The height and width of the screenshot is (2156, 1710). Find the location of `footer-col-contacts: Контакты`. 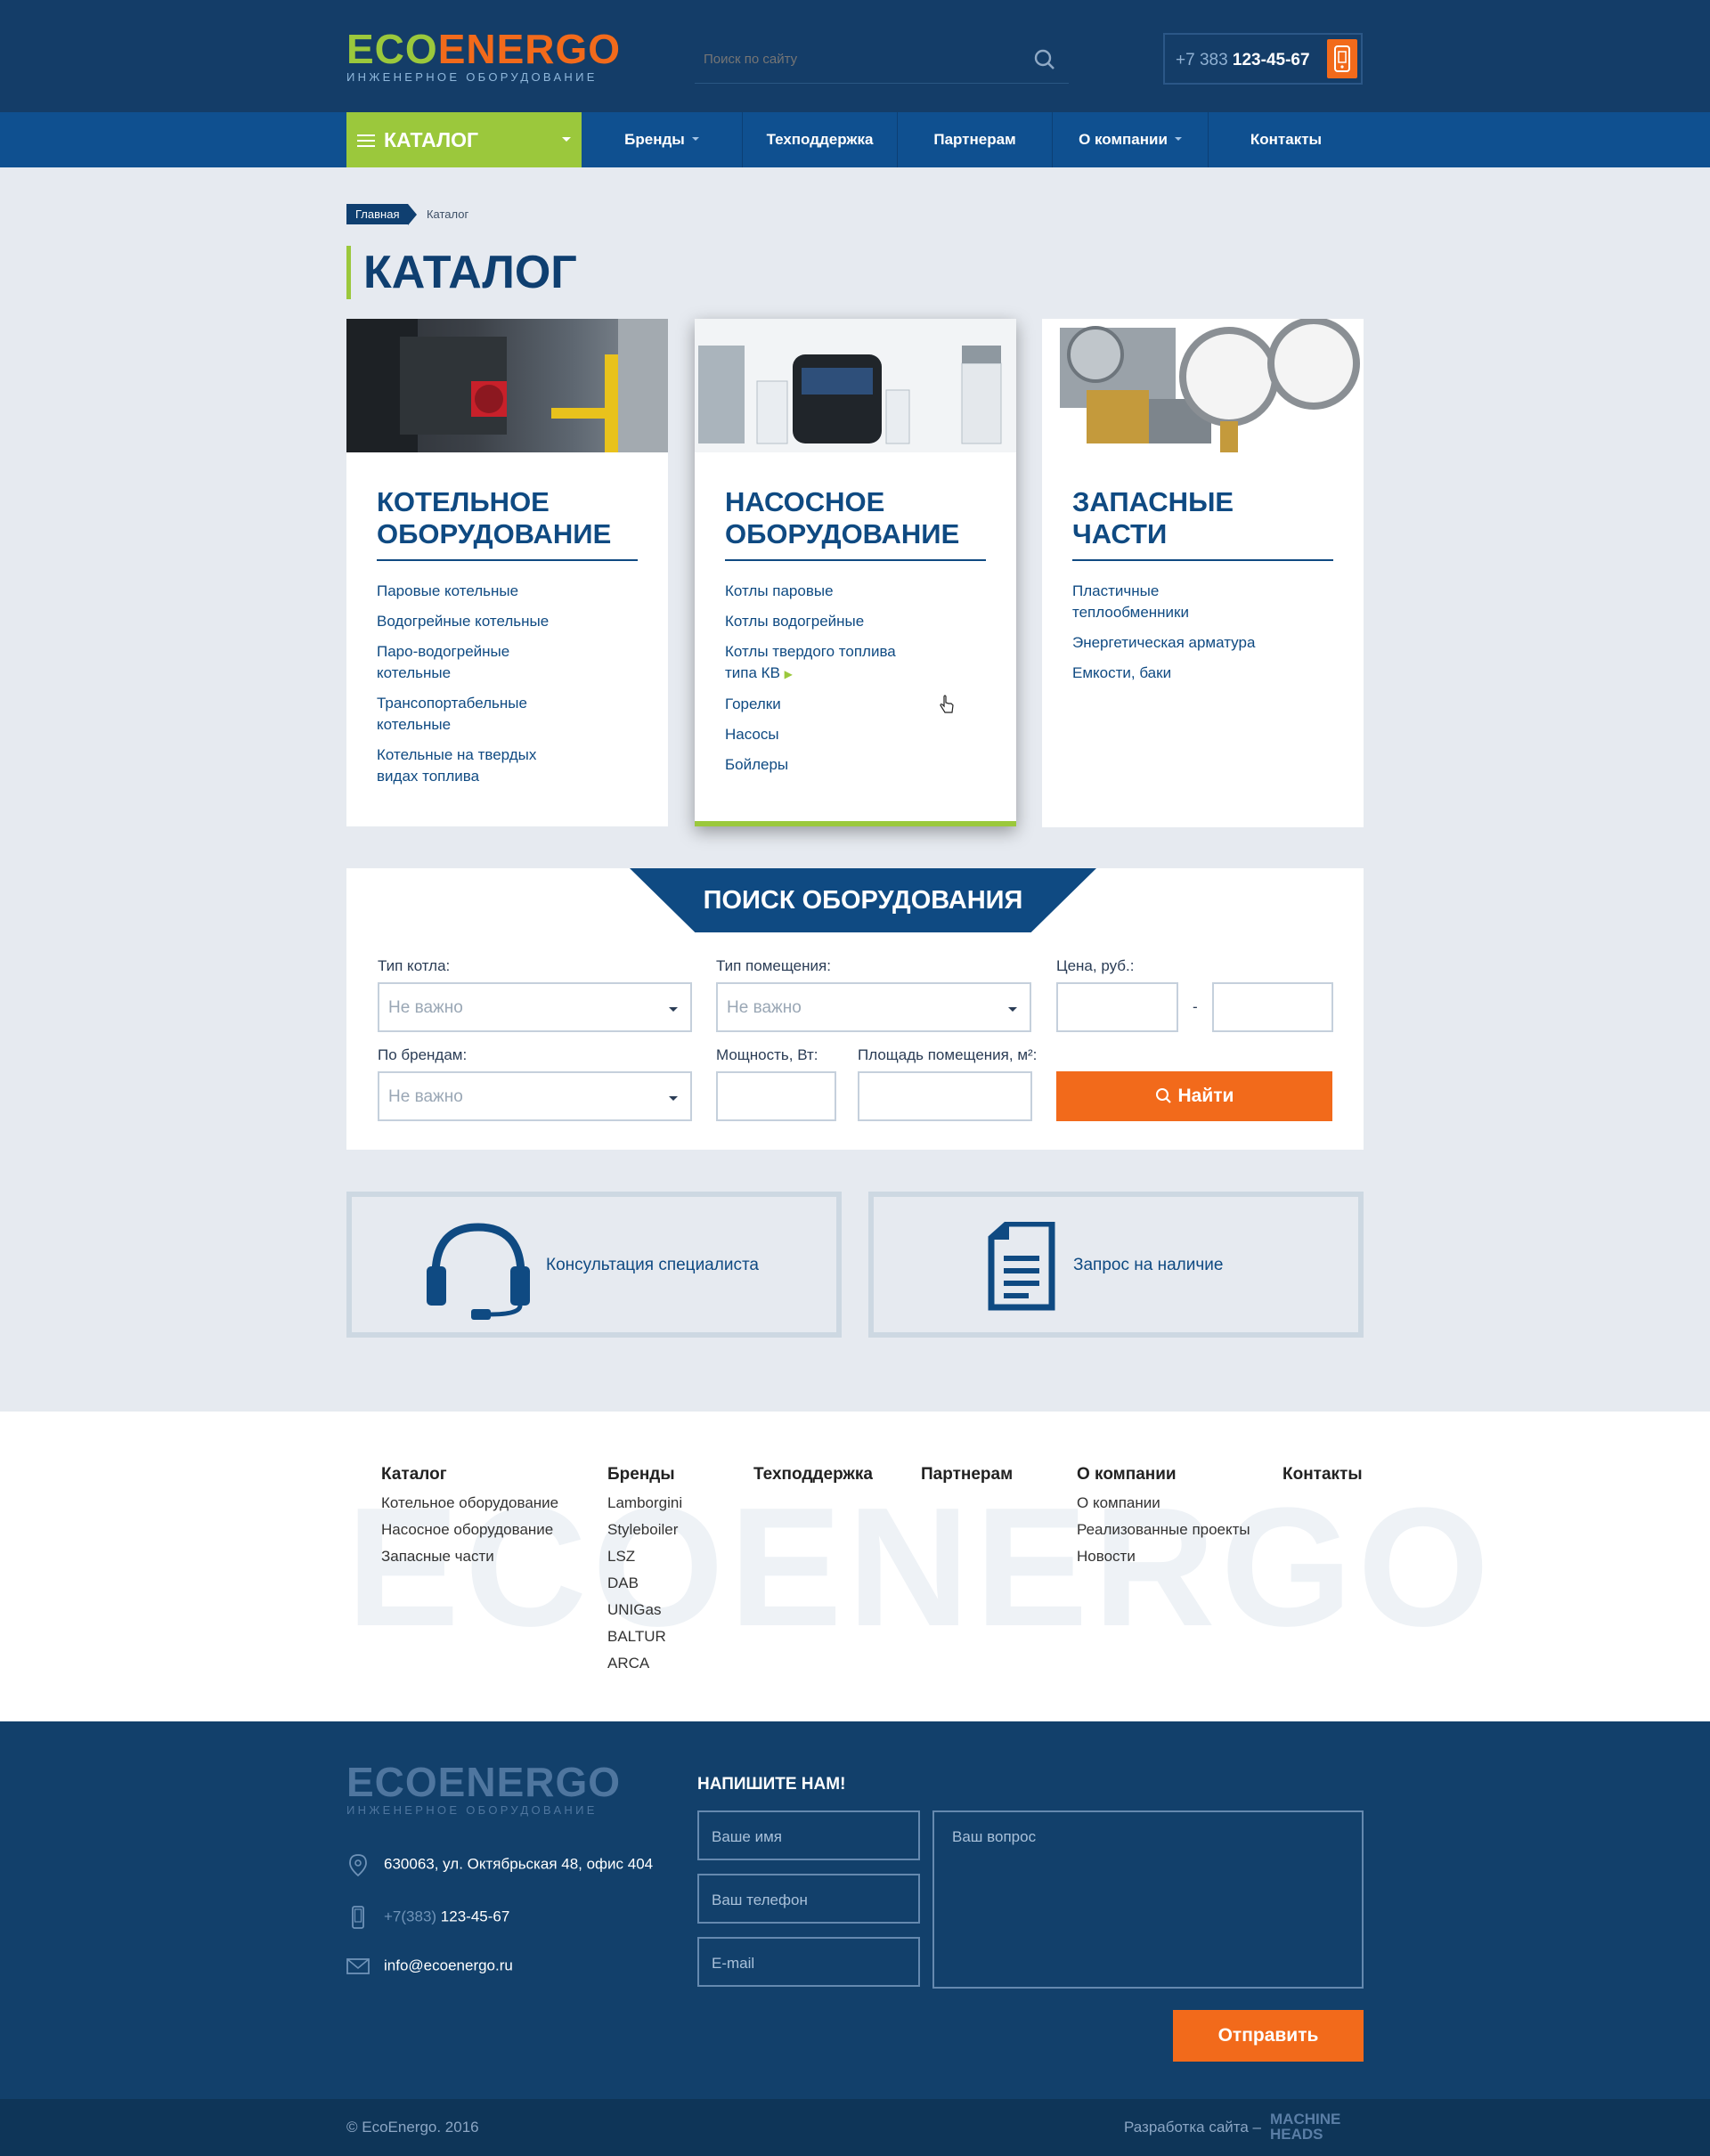

footer-col-contacts: Контакты is located at coordinates (1322, 1477).